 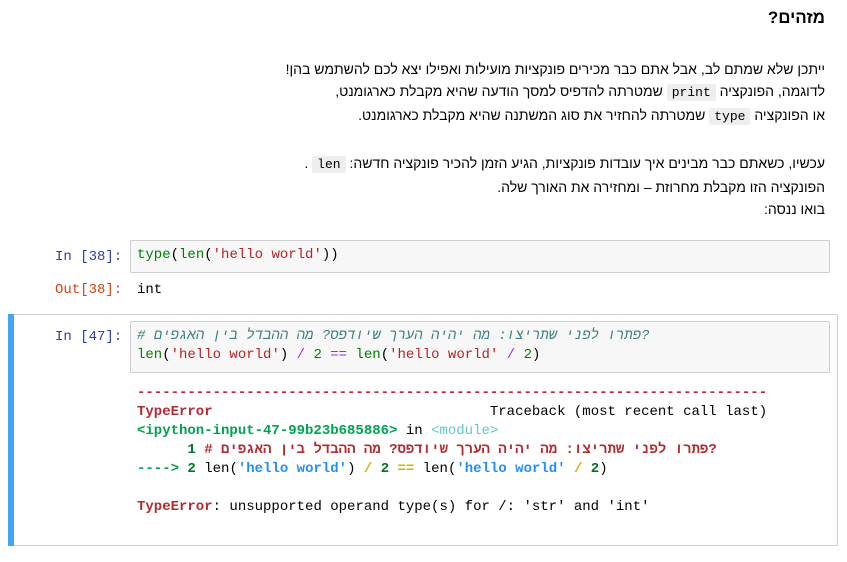 I want to click on cell-output: int, so click(x=150, y=290).